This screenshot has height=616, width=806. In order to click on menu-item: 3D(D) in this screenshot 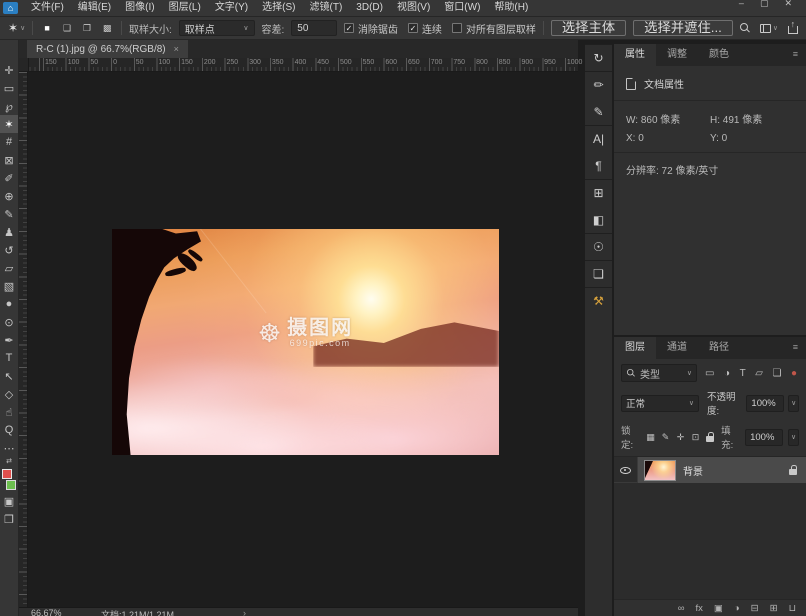, I will do `click(369, 8)`.